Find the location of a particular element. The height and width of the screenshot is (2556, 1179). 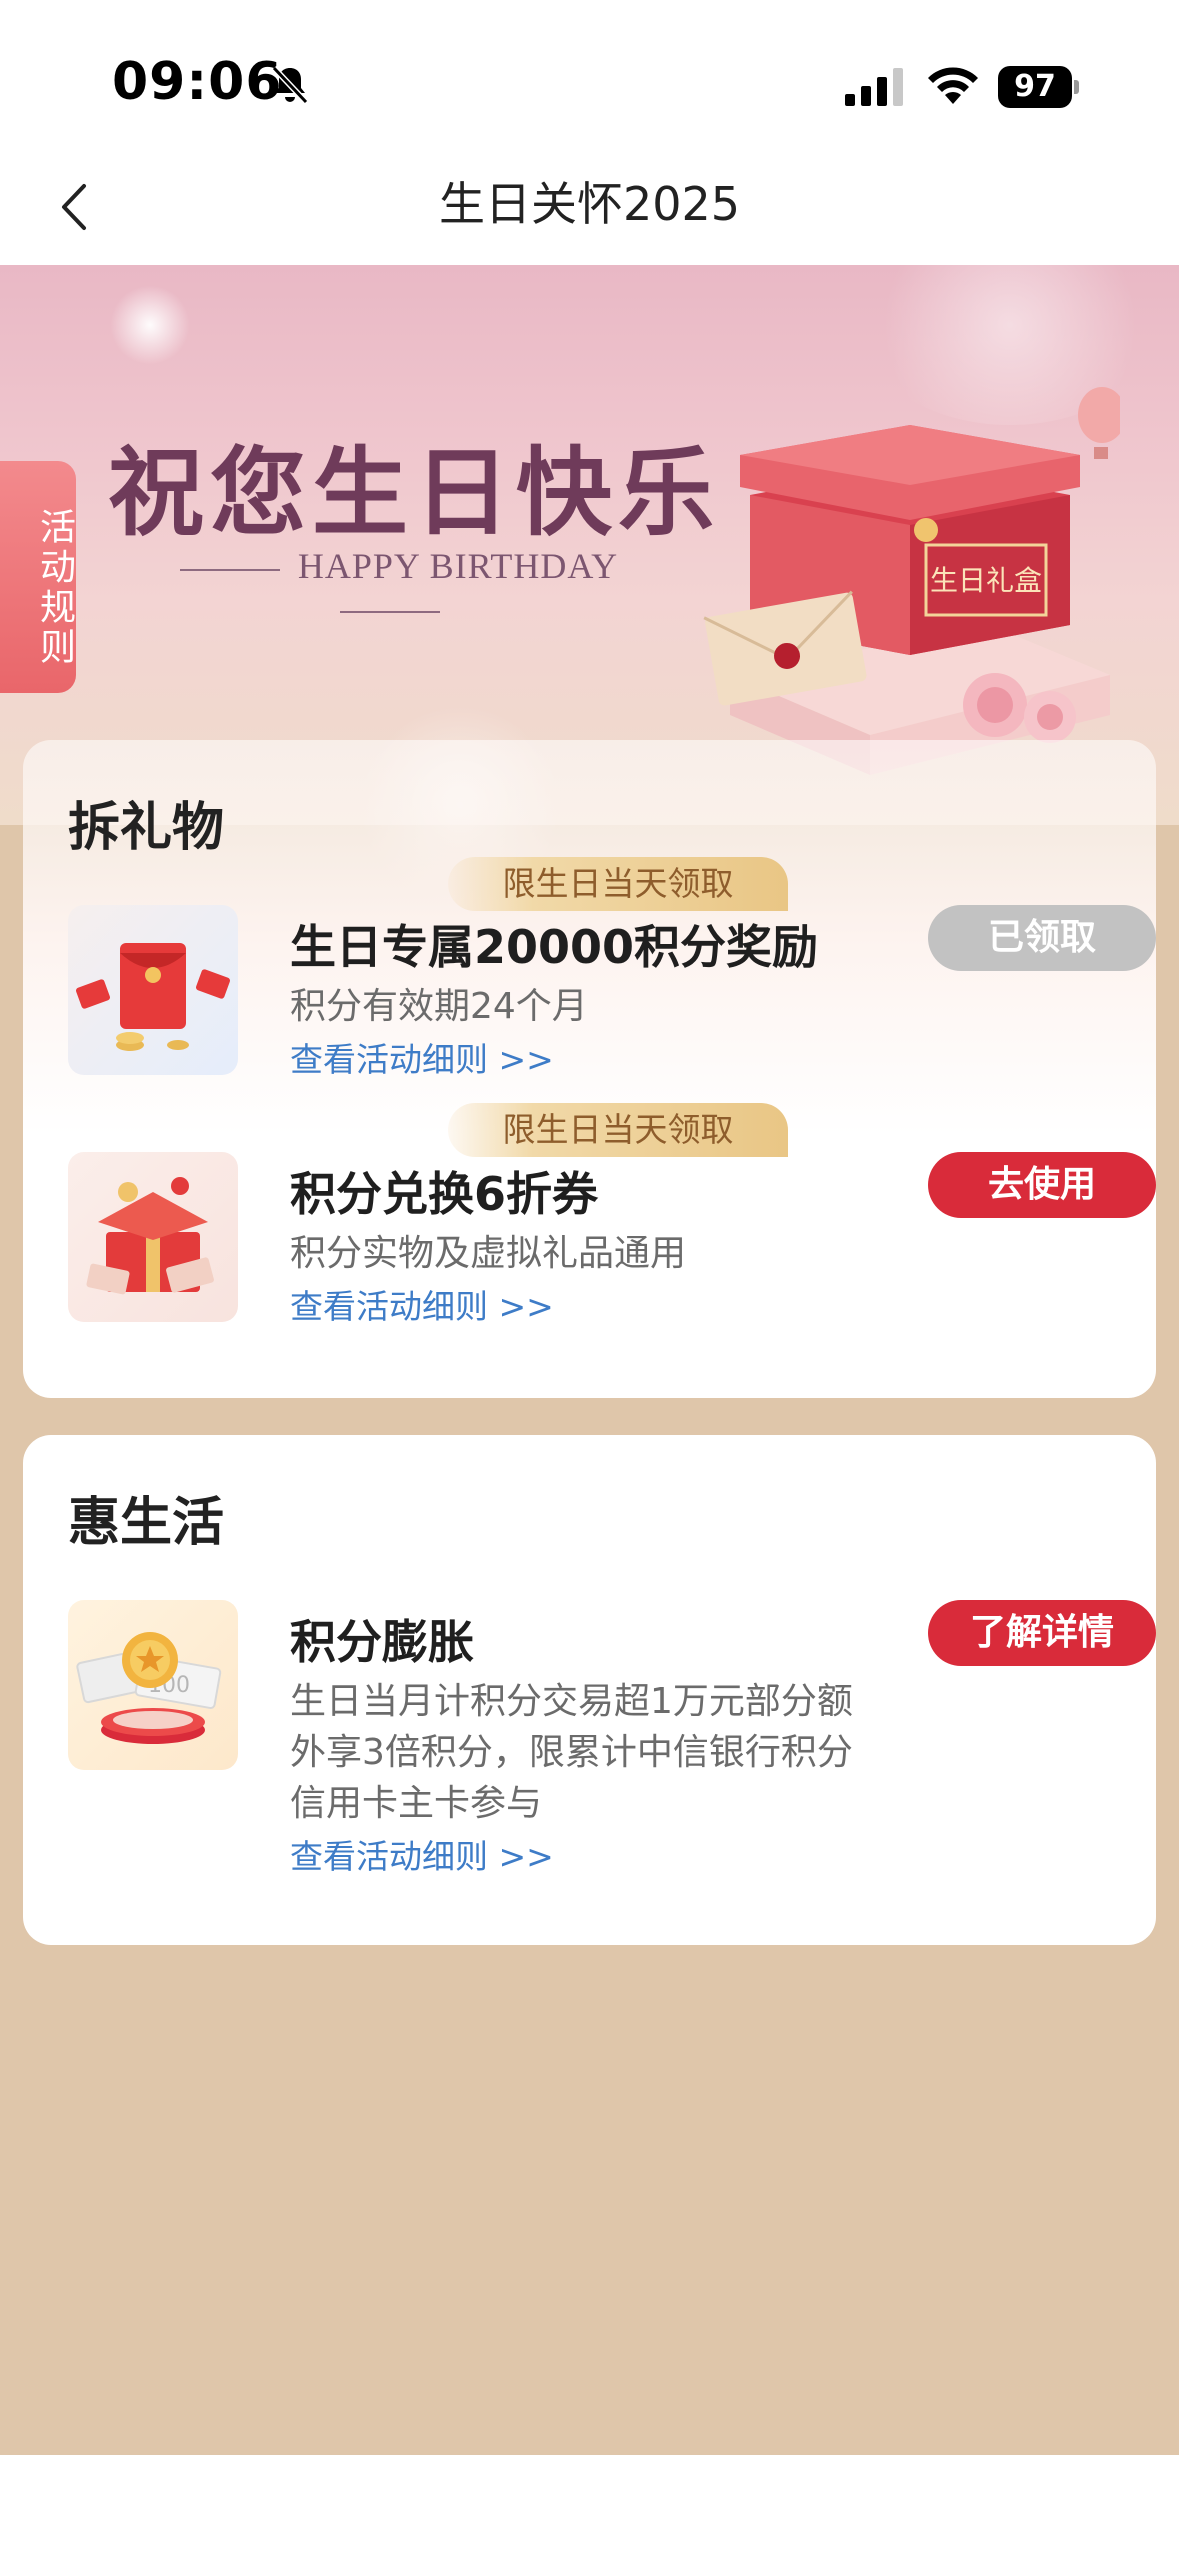

signal-icon is located at coordinates (874, 87).